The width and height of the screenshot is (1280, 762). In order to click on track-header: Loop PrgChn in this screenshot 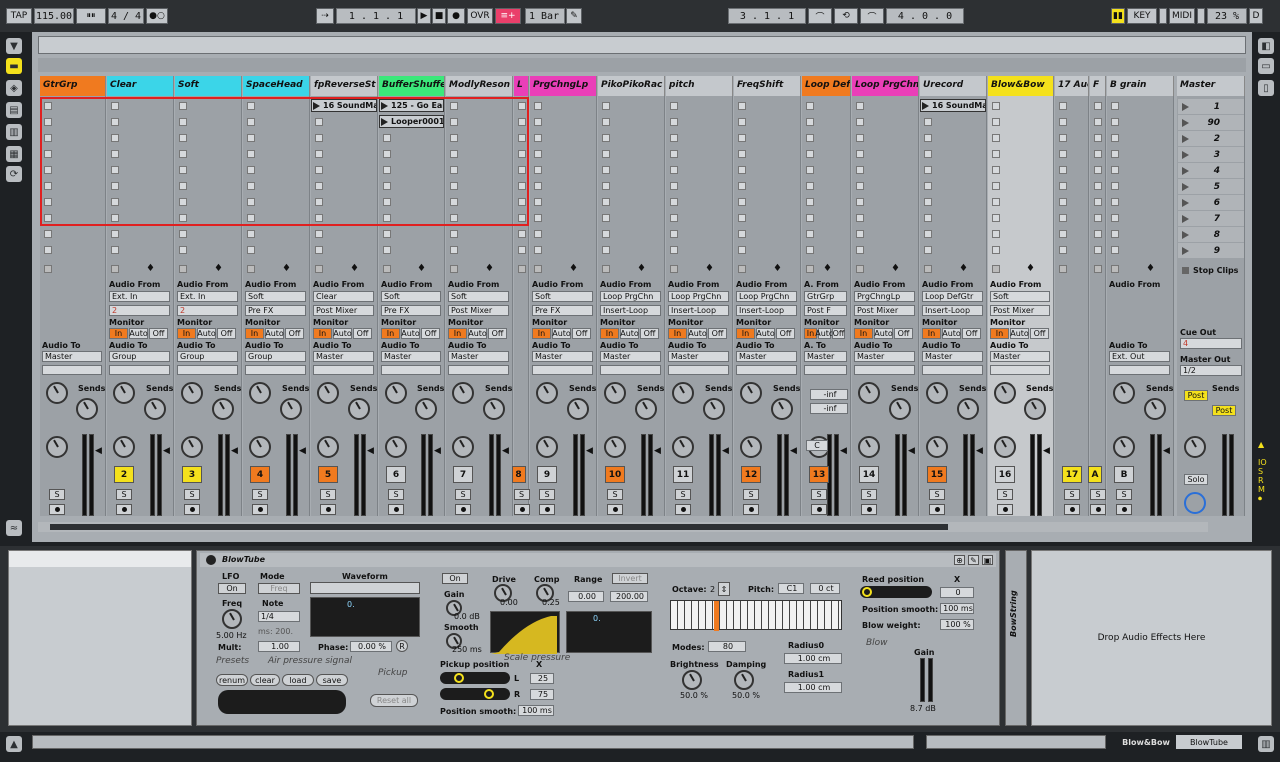, I will do `click(885, 86)`.